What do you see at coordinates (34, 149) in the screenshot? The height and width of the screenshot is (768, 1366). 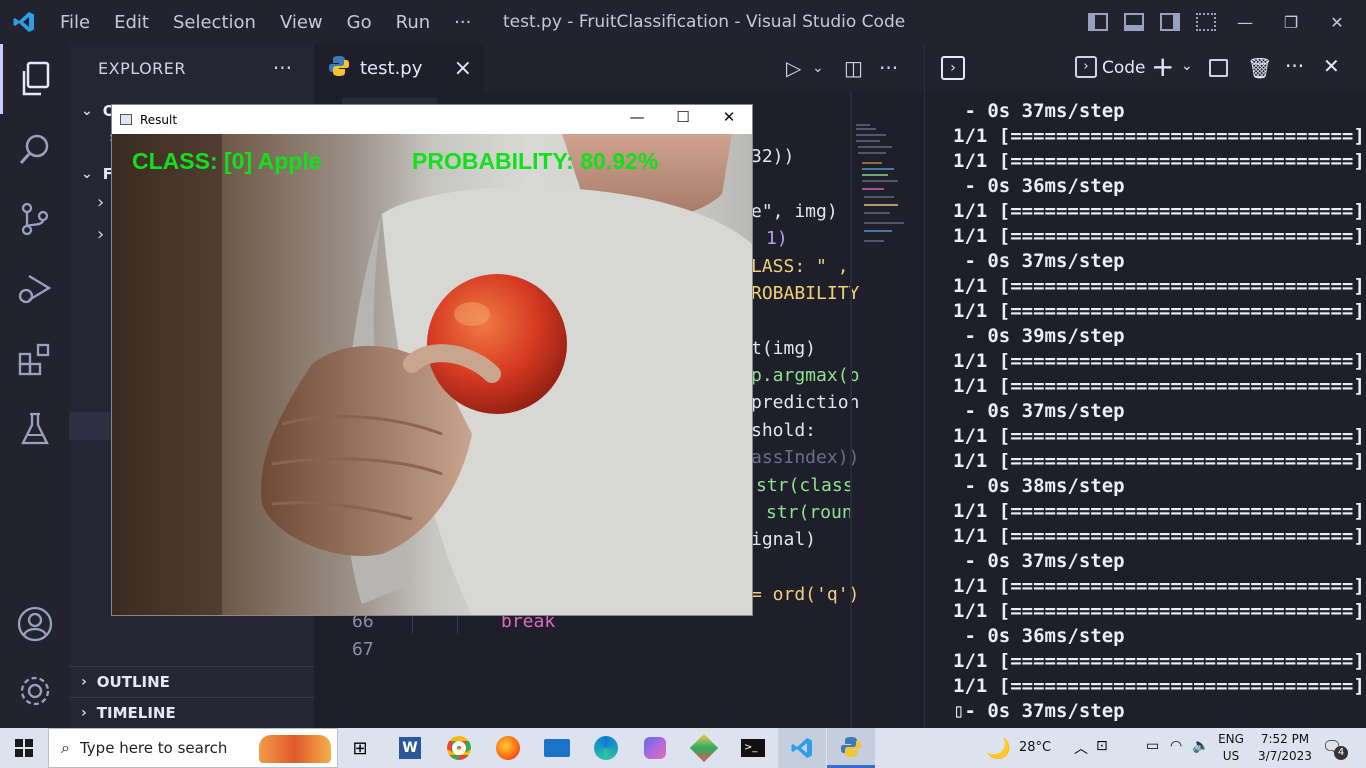 I see `search-icon` at bounding box center [34, 149].